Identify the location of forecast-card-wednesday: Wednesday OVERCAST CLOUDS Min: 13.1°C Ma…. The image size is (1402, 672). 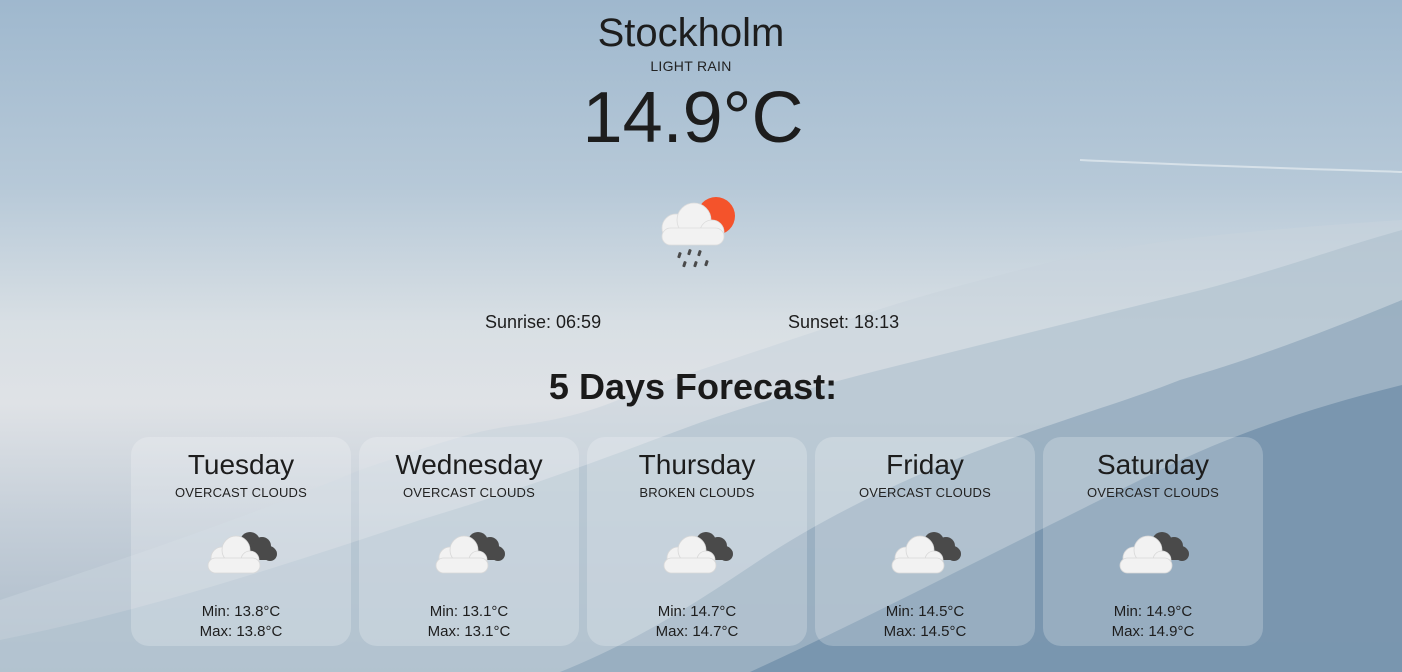
(469, 541).